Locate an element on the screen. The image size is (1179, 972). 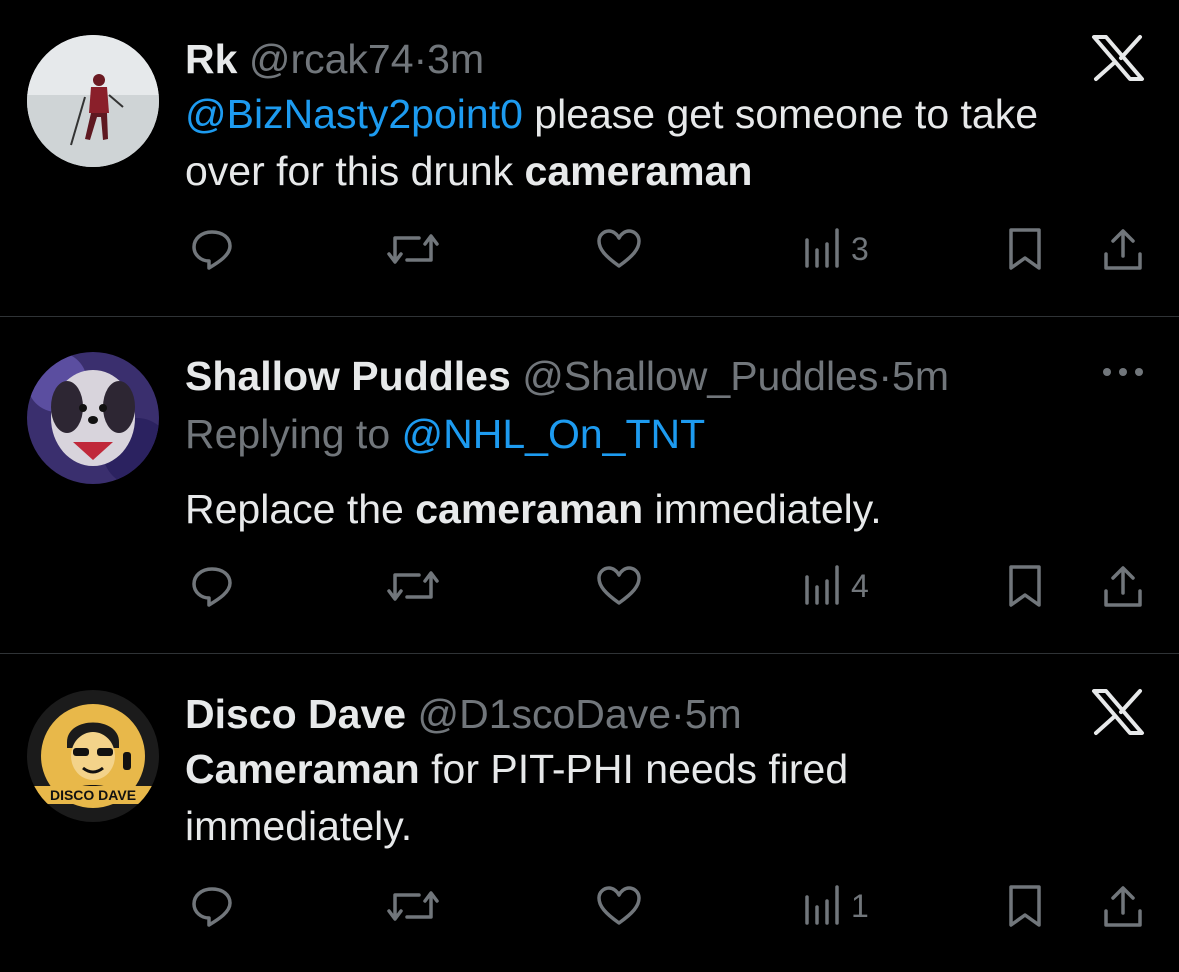
views-button: 4 is located at coordinates (836, 586).